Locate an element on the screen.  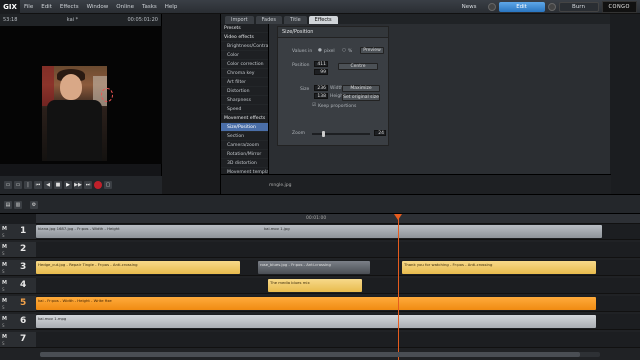
news-toggle-icon is located at coordinates (491, 7).